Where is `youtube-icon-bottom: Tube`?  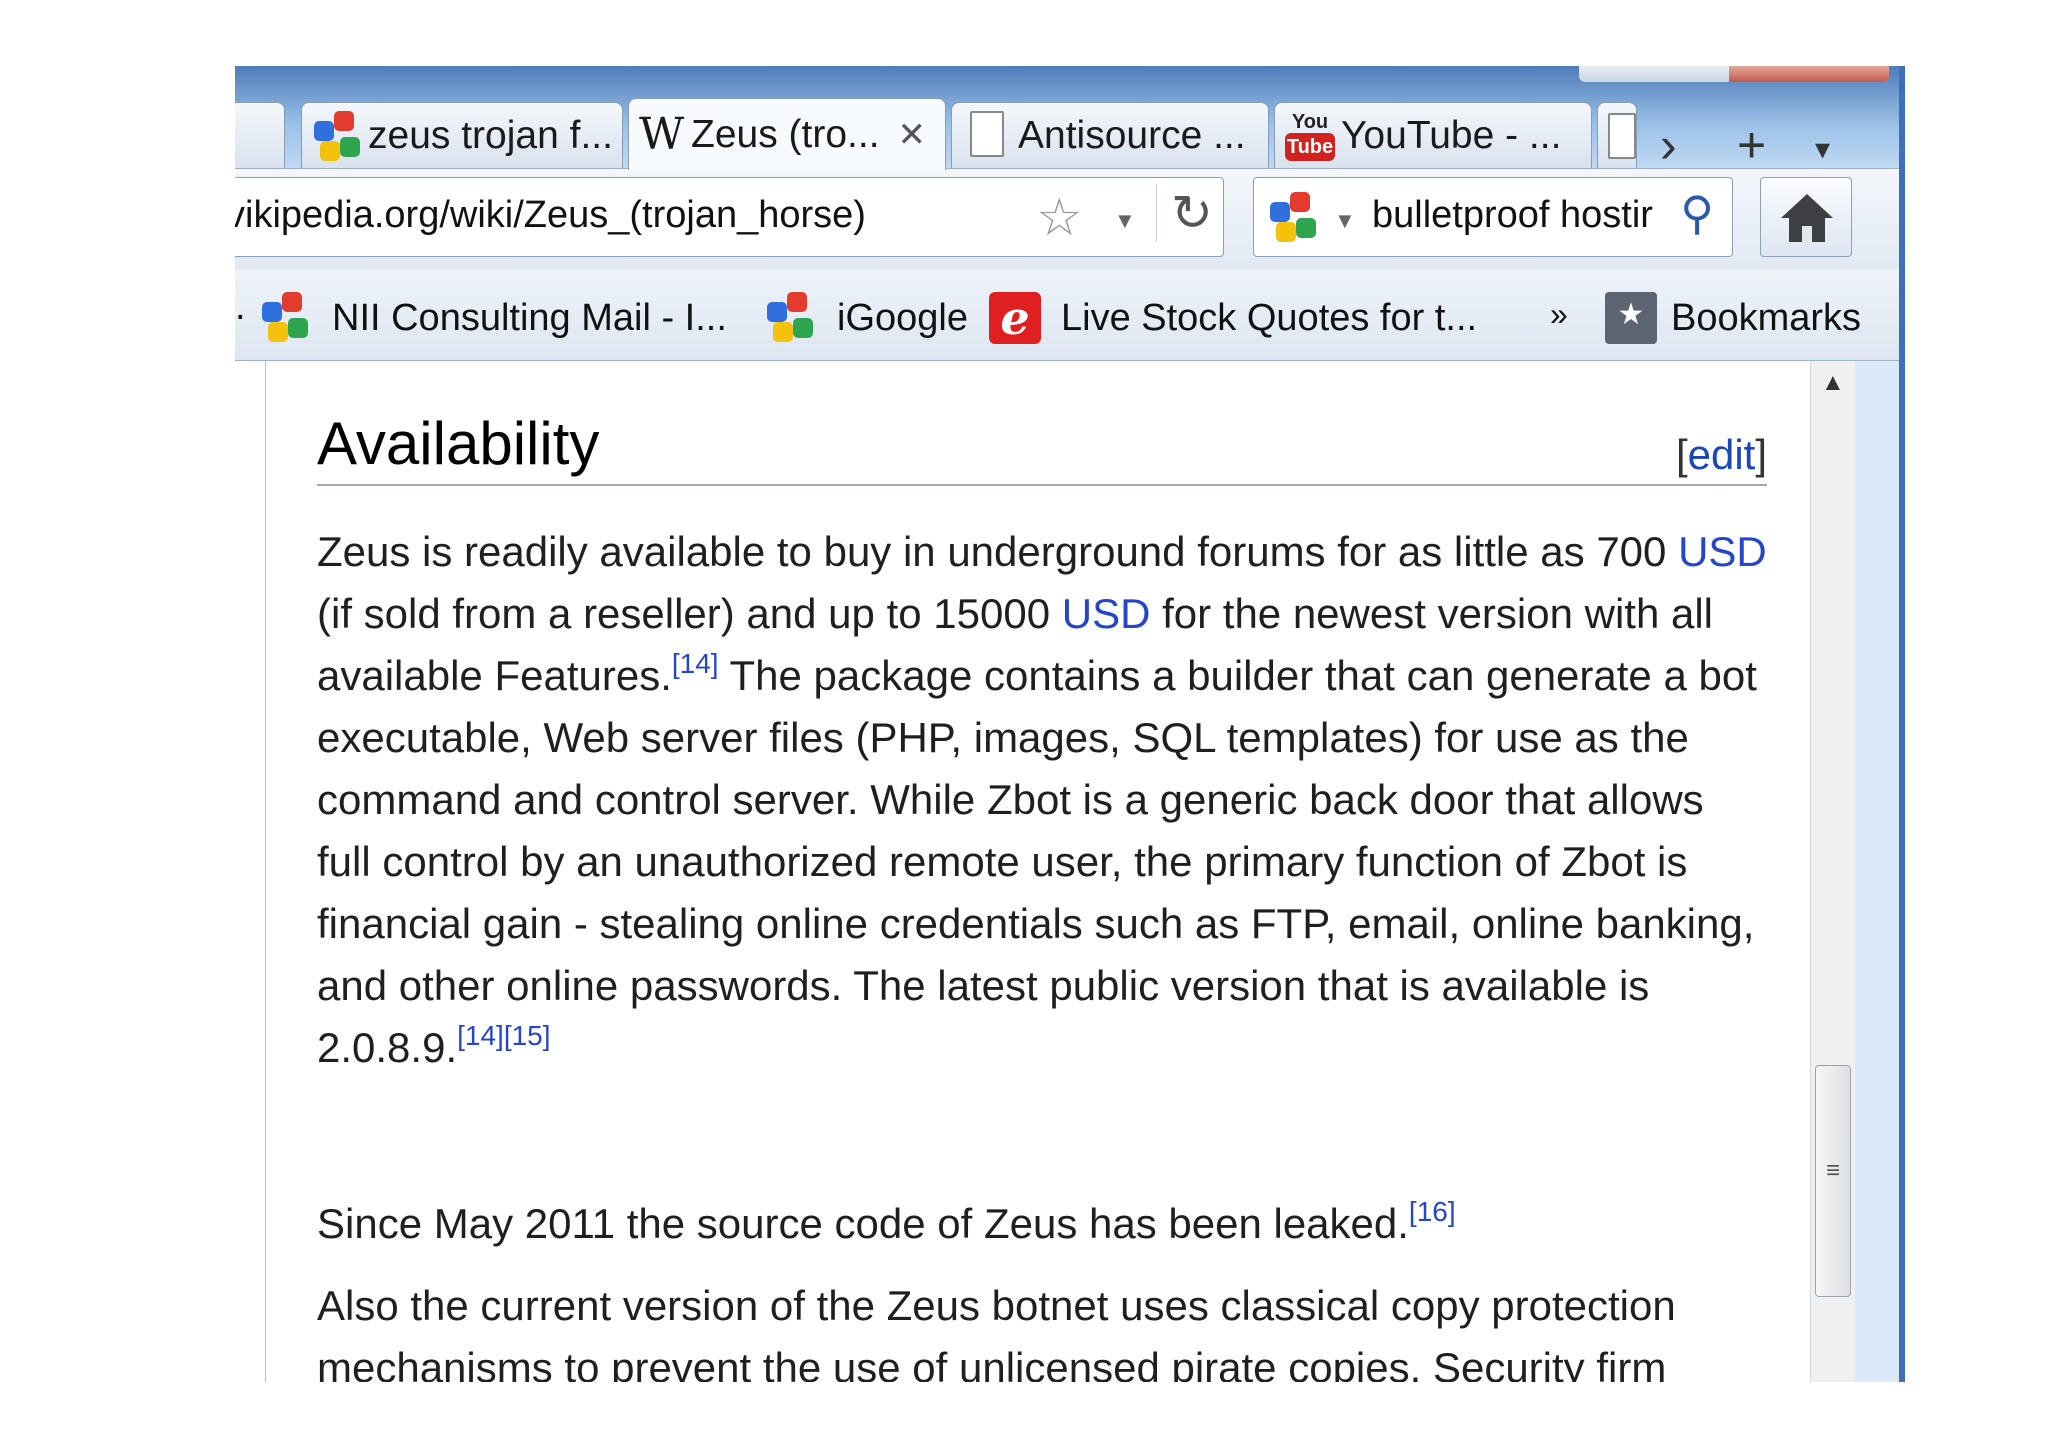 youtube-icon-bottom: Tube is located at coordinates (1310, 146).